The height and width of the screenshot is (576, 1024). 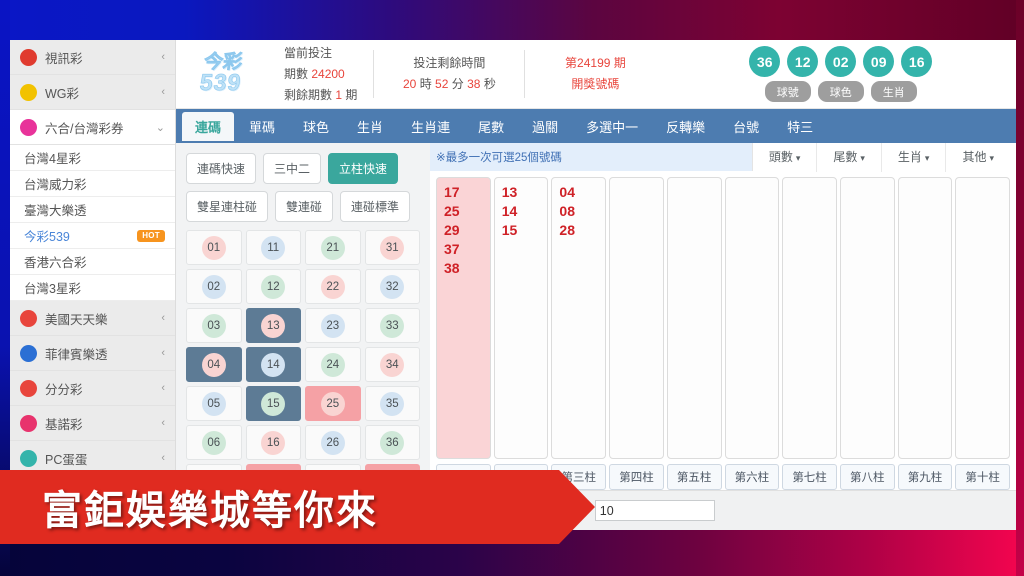 What do you see at coordinates (273, 403) in the screenshot?
I see `number-cell-15: 15` at bounding box center [273, 403].